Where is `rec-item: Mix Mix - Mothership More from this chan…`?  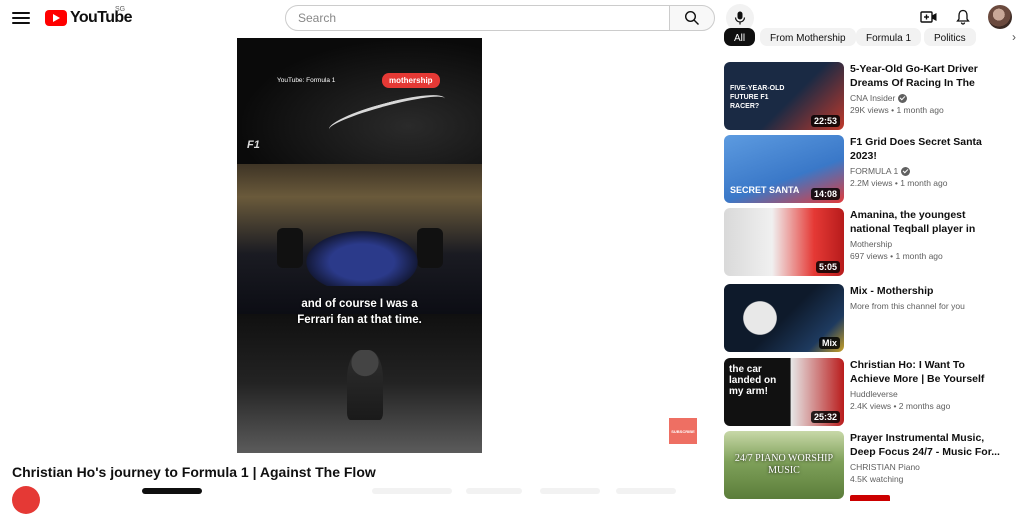 rec-item: Mix Mix - Mothership More from this chan… is located at coordinates (874, 319).